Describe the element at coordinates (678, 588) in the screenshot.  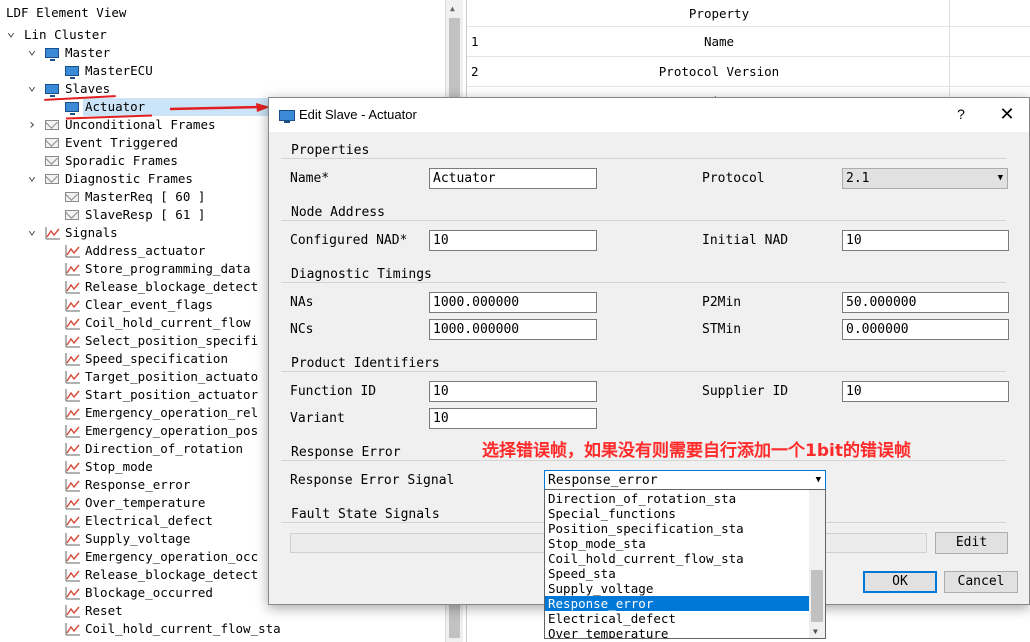
I see `dropdown-option: Supply_voltage` at that location.